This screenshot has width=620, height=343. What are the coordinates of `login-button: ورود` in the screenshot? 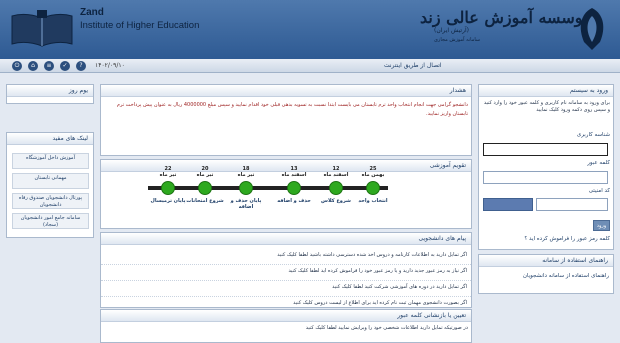 It's located at (601, 225).